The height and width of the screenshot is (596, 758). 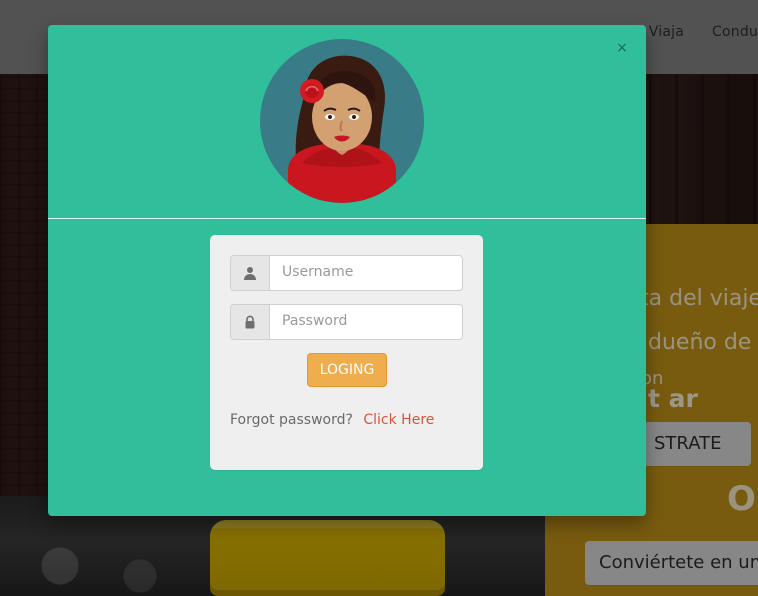 I want to click on background-convertete-button: Conviértete en un c, so click(x=671, y=563).